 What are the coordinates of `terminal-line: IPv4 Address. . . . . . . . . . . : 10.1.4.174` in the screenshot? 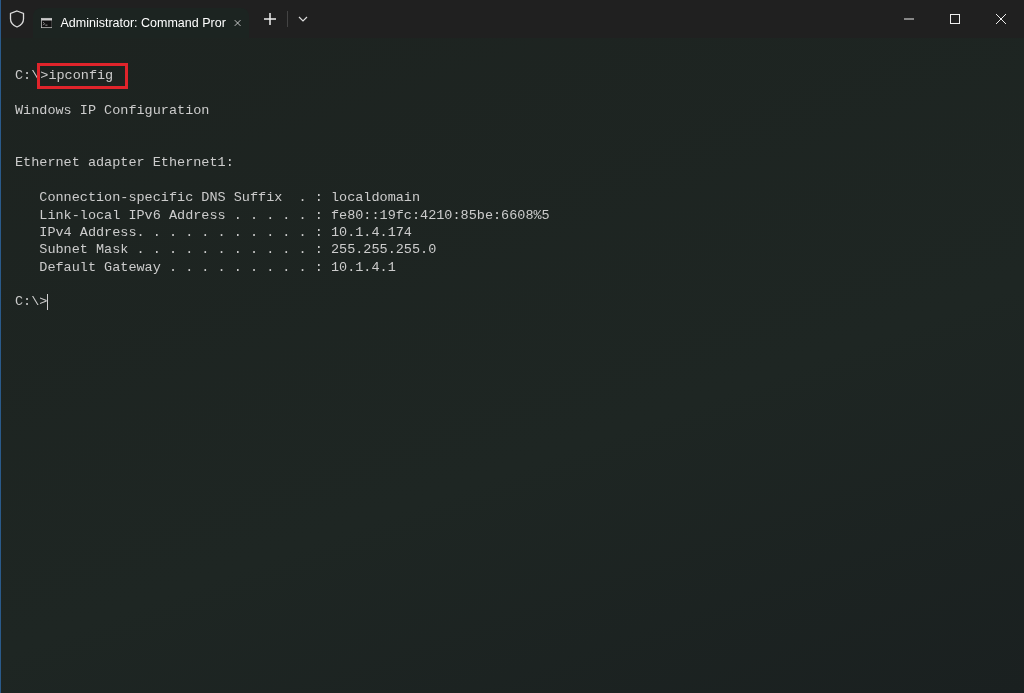 It's located at (225, 232).